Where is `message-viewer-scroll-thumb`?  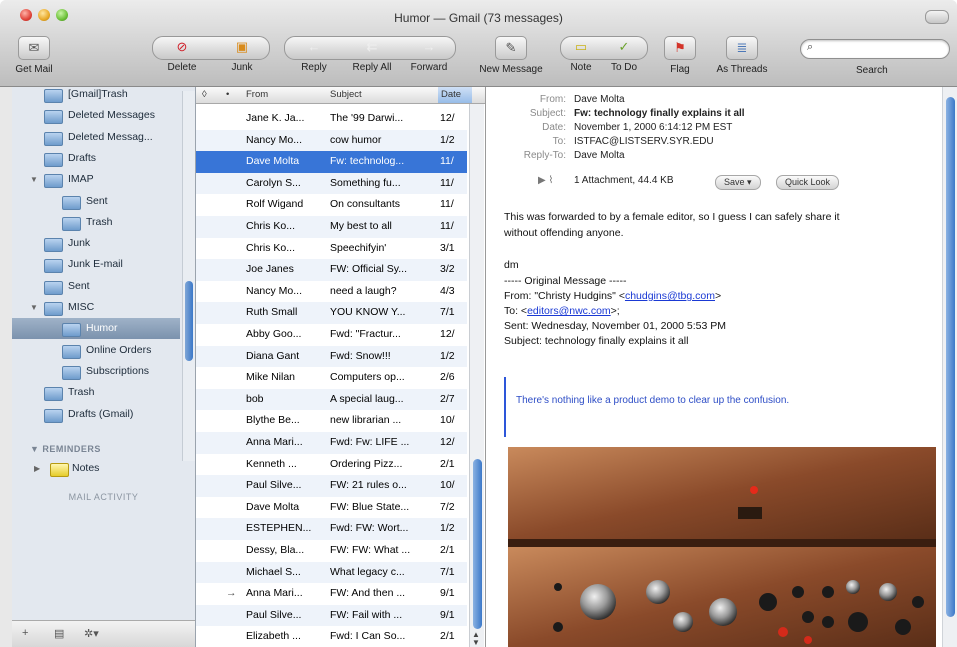
message-viewer-scroll-thumb is located at coordinates (950, 357).